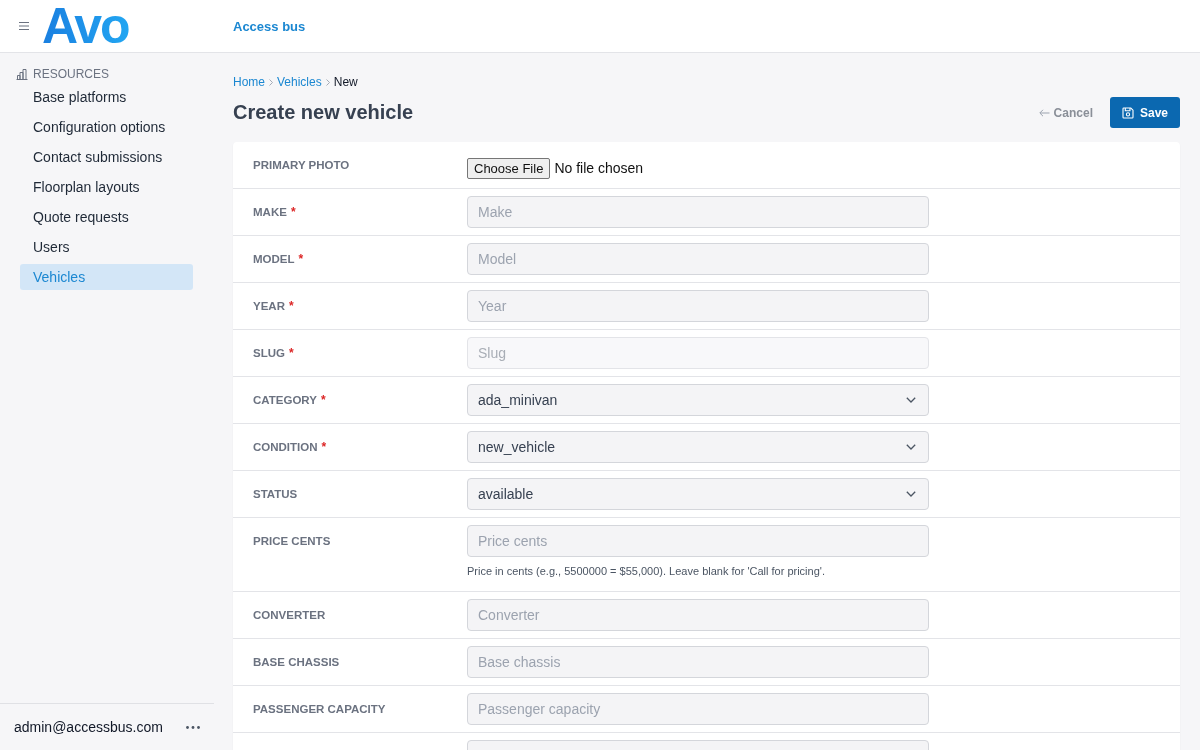  I want to click on section-heading: RESOURCES, so click(71, 74).